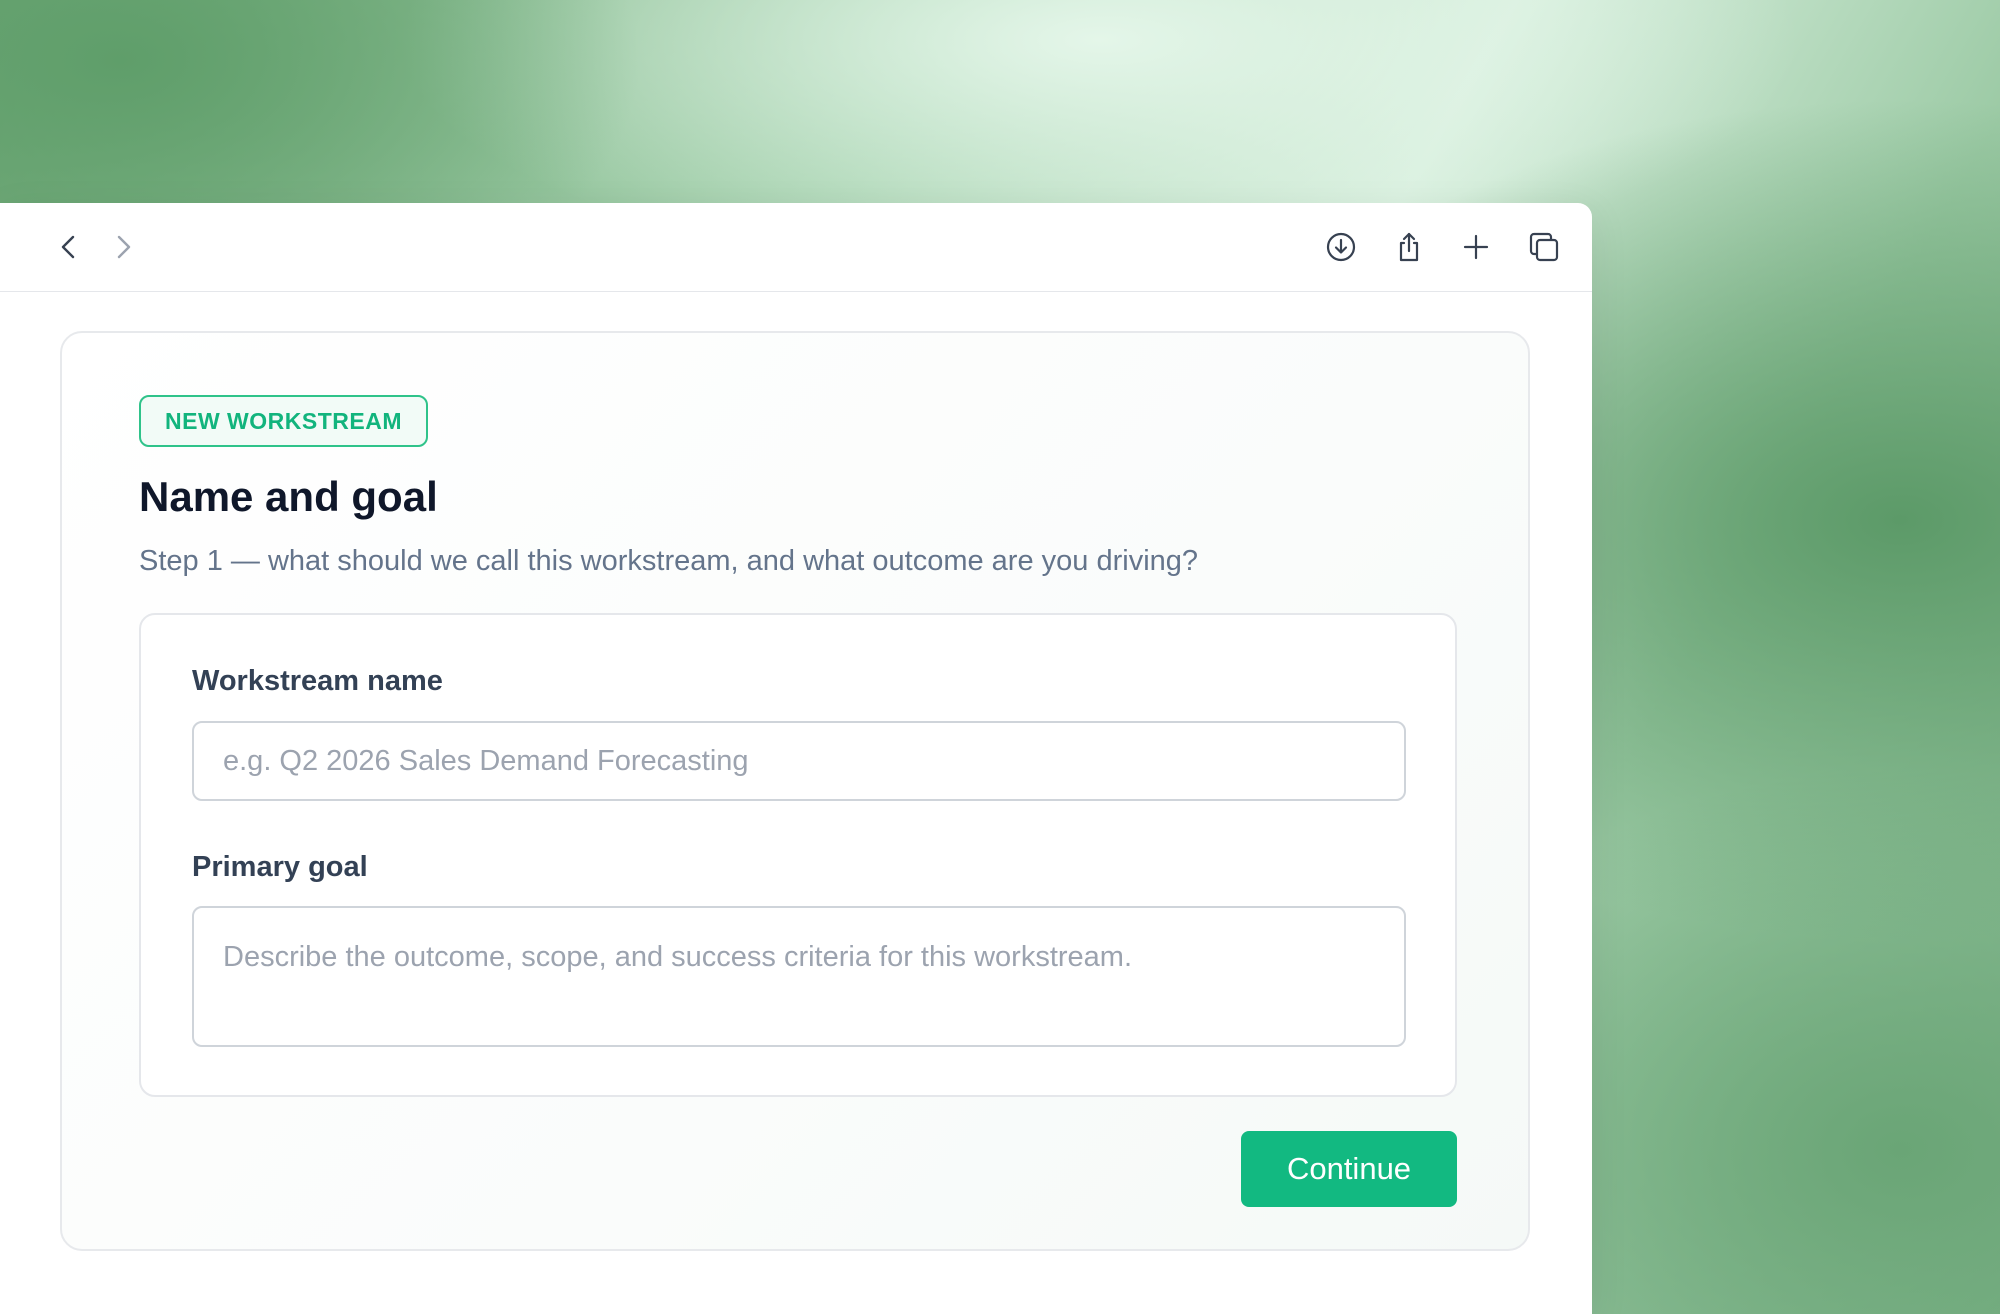 Image resolution: width=2000 pixels, height=1314 pixels. What do you see at coordinates (796, 247) in the screenshot?
I see `browser-toolbar` at bounding box center [796, 247].